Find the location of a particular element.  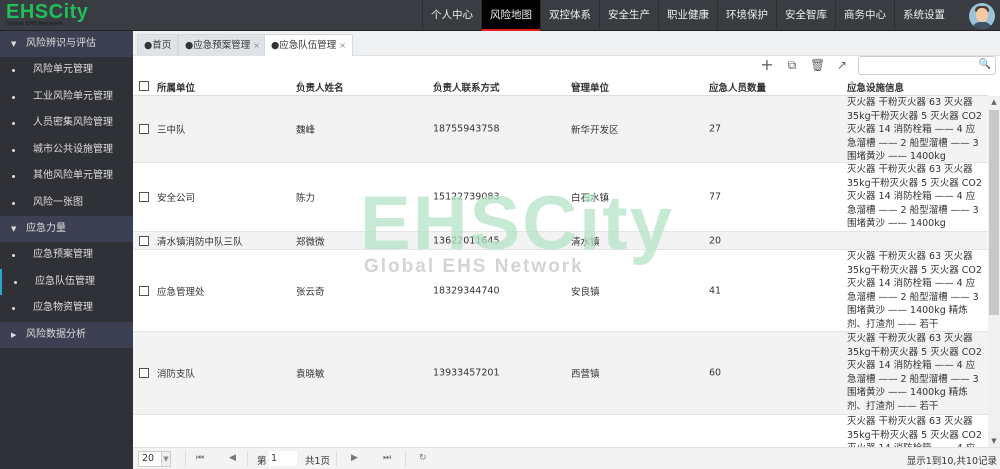

tab: ●应急预案管理 × is located at coordinates (222, 45).